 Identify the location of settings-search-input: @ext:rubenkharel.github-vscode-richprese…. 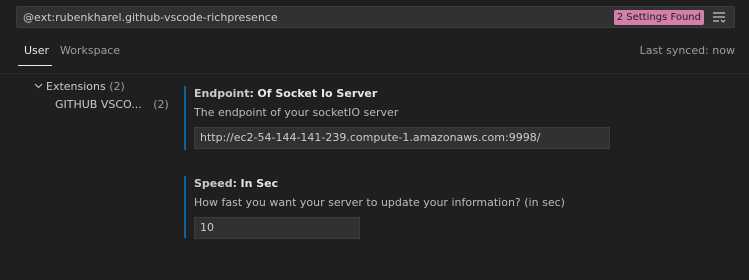
(375, 17).